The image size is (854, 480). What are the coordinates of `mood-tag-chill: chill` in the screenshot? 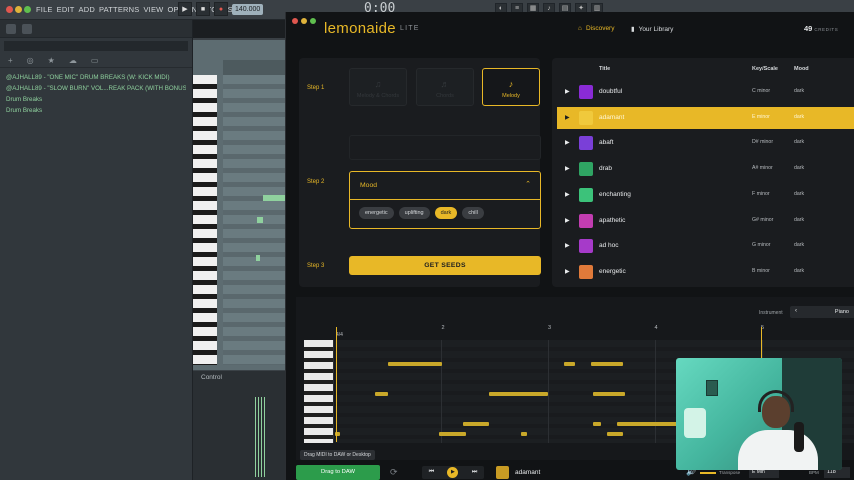 It's located at (473, 213).